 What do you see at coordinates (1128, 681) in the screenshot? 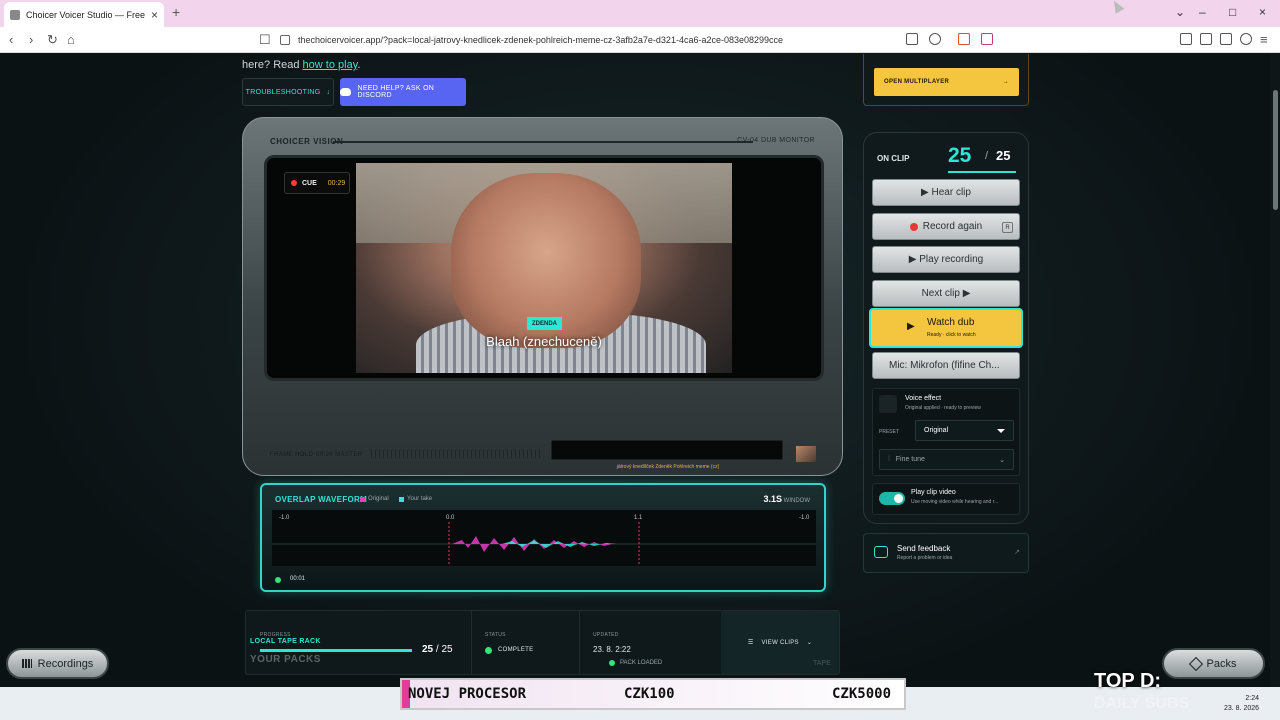
I see `top-donor-label: TOP D:` at bounding box center [1128, 681].